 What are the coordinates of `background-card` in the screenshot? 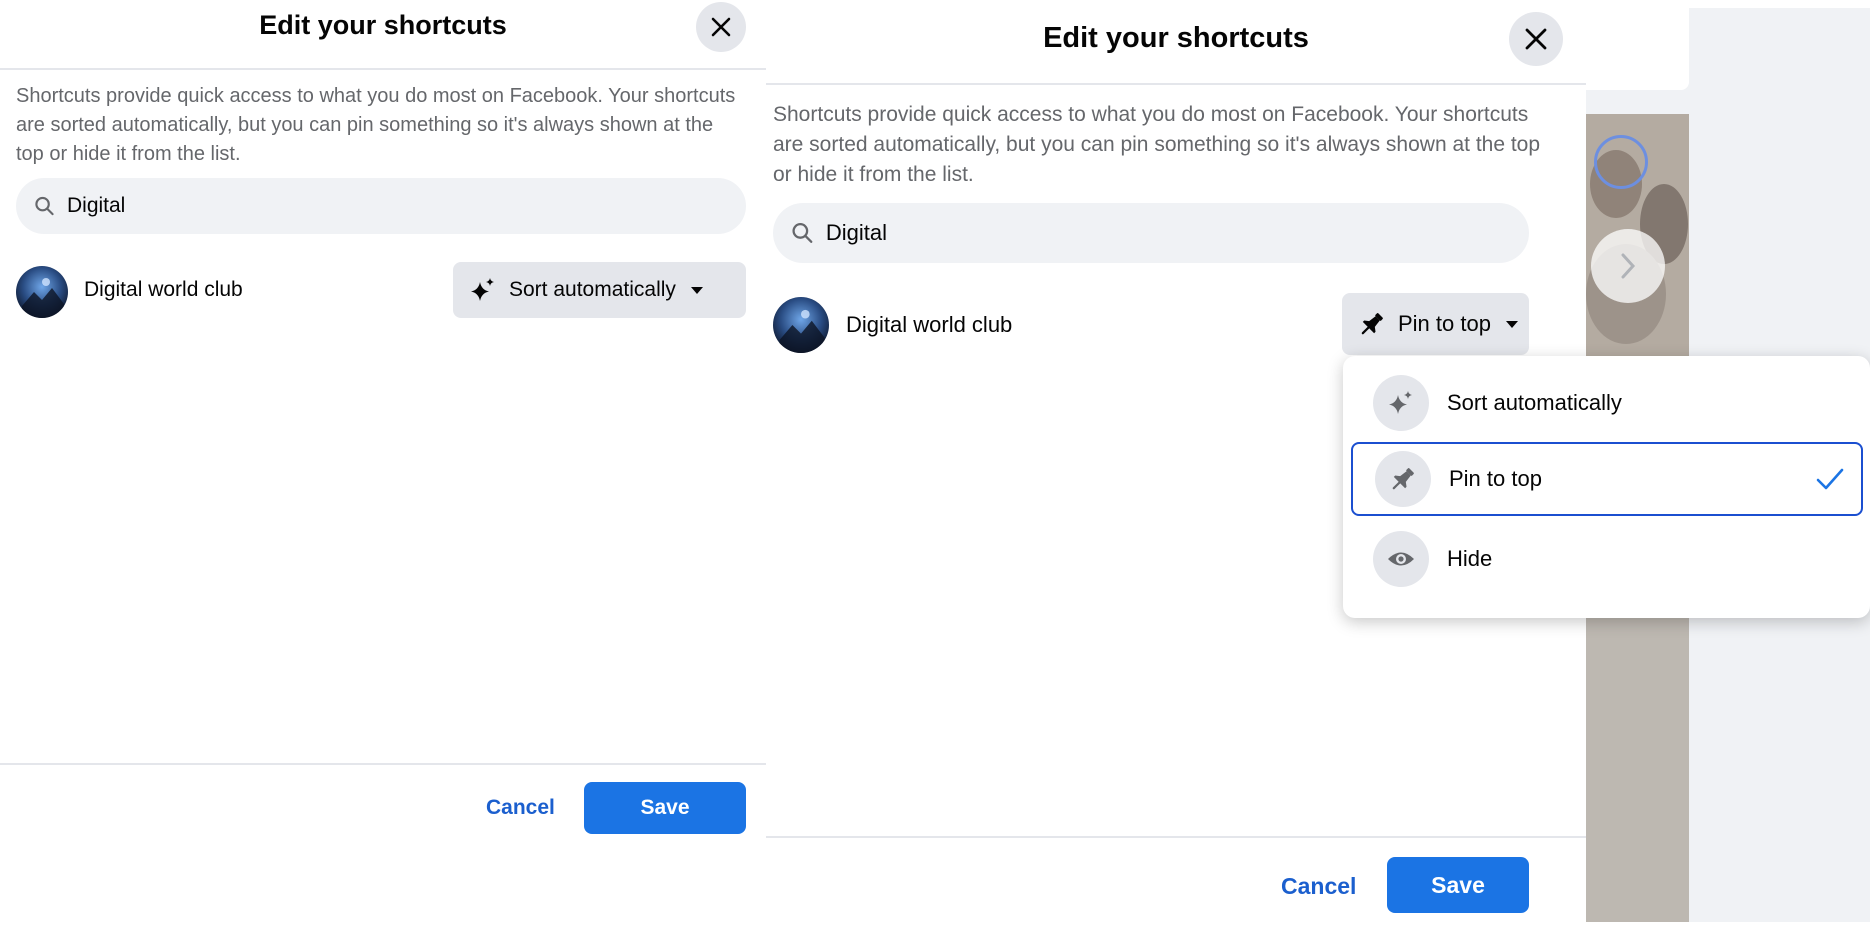 It's located at (1637, 49).